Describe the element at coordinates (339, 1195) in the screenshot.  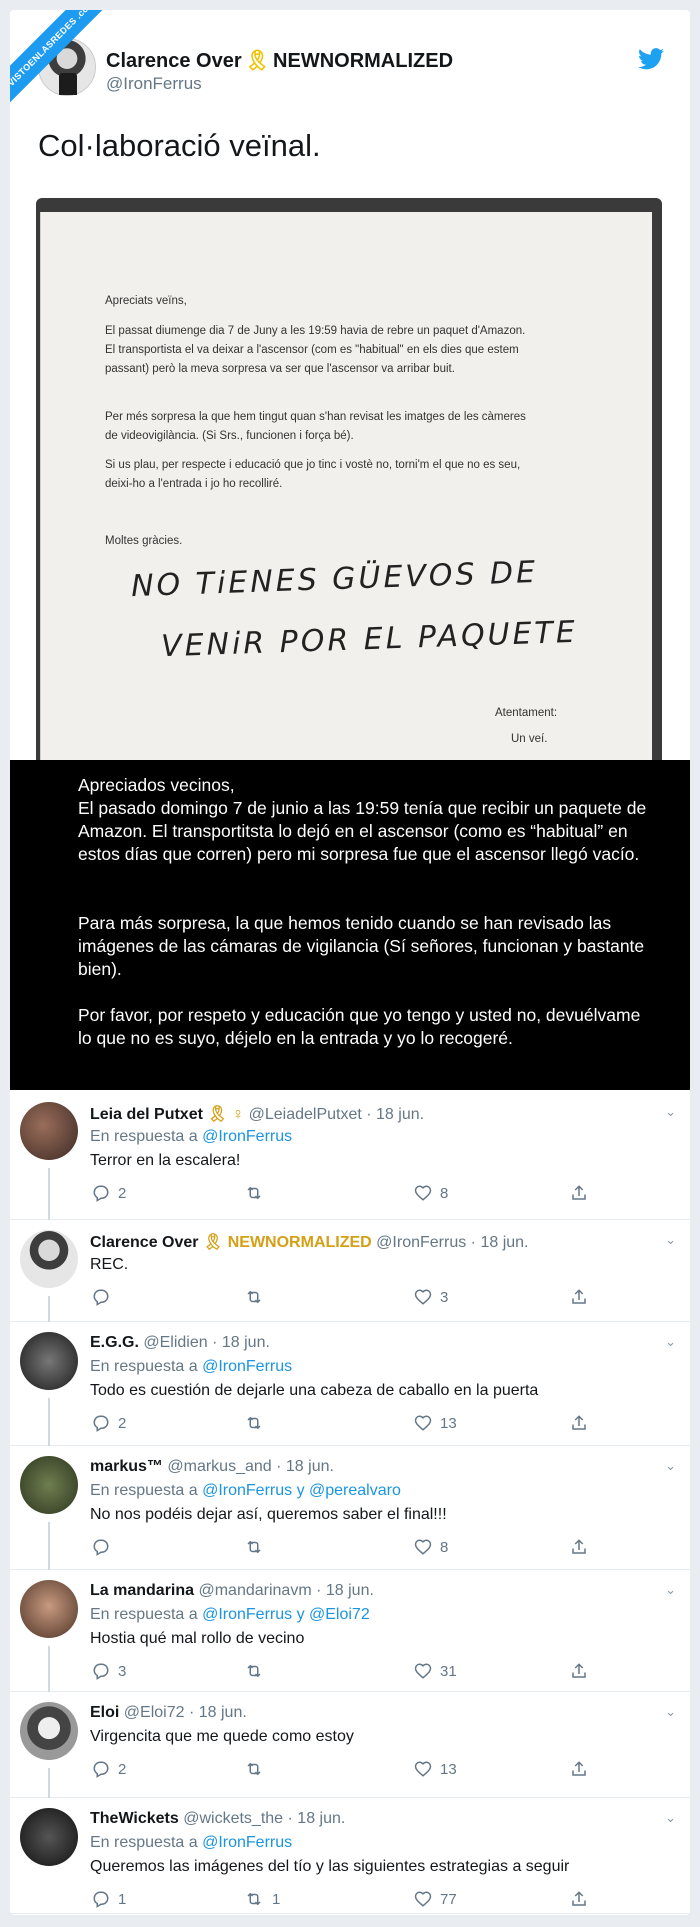
I see `action-bar: 28` at that location.